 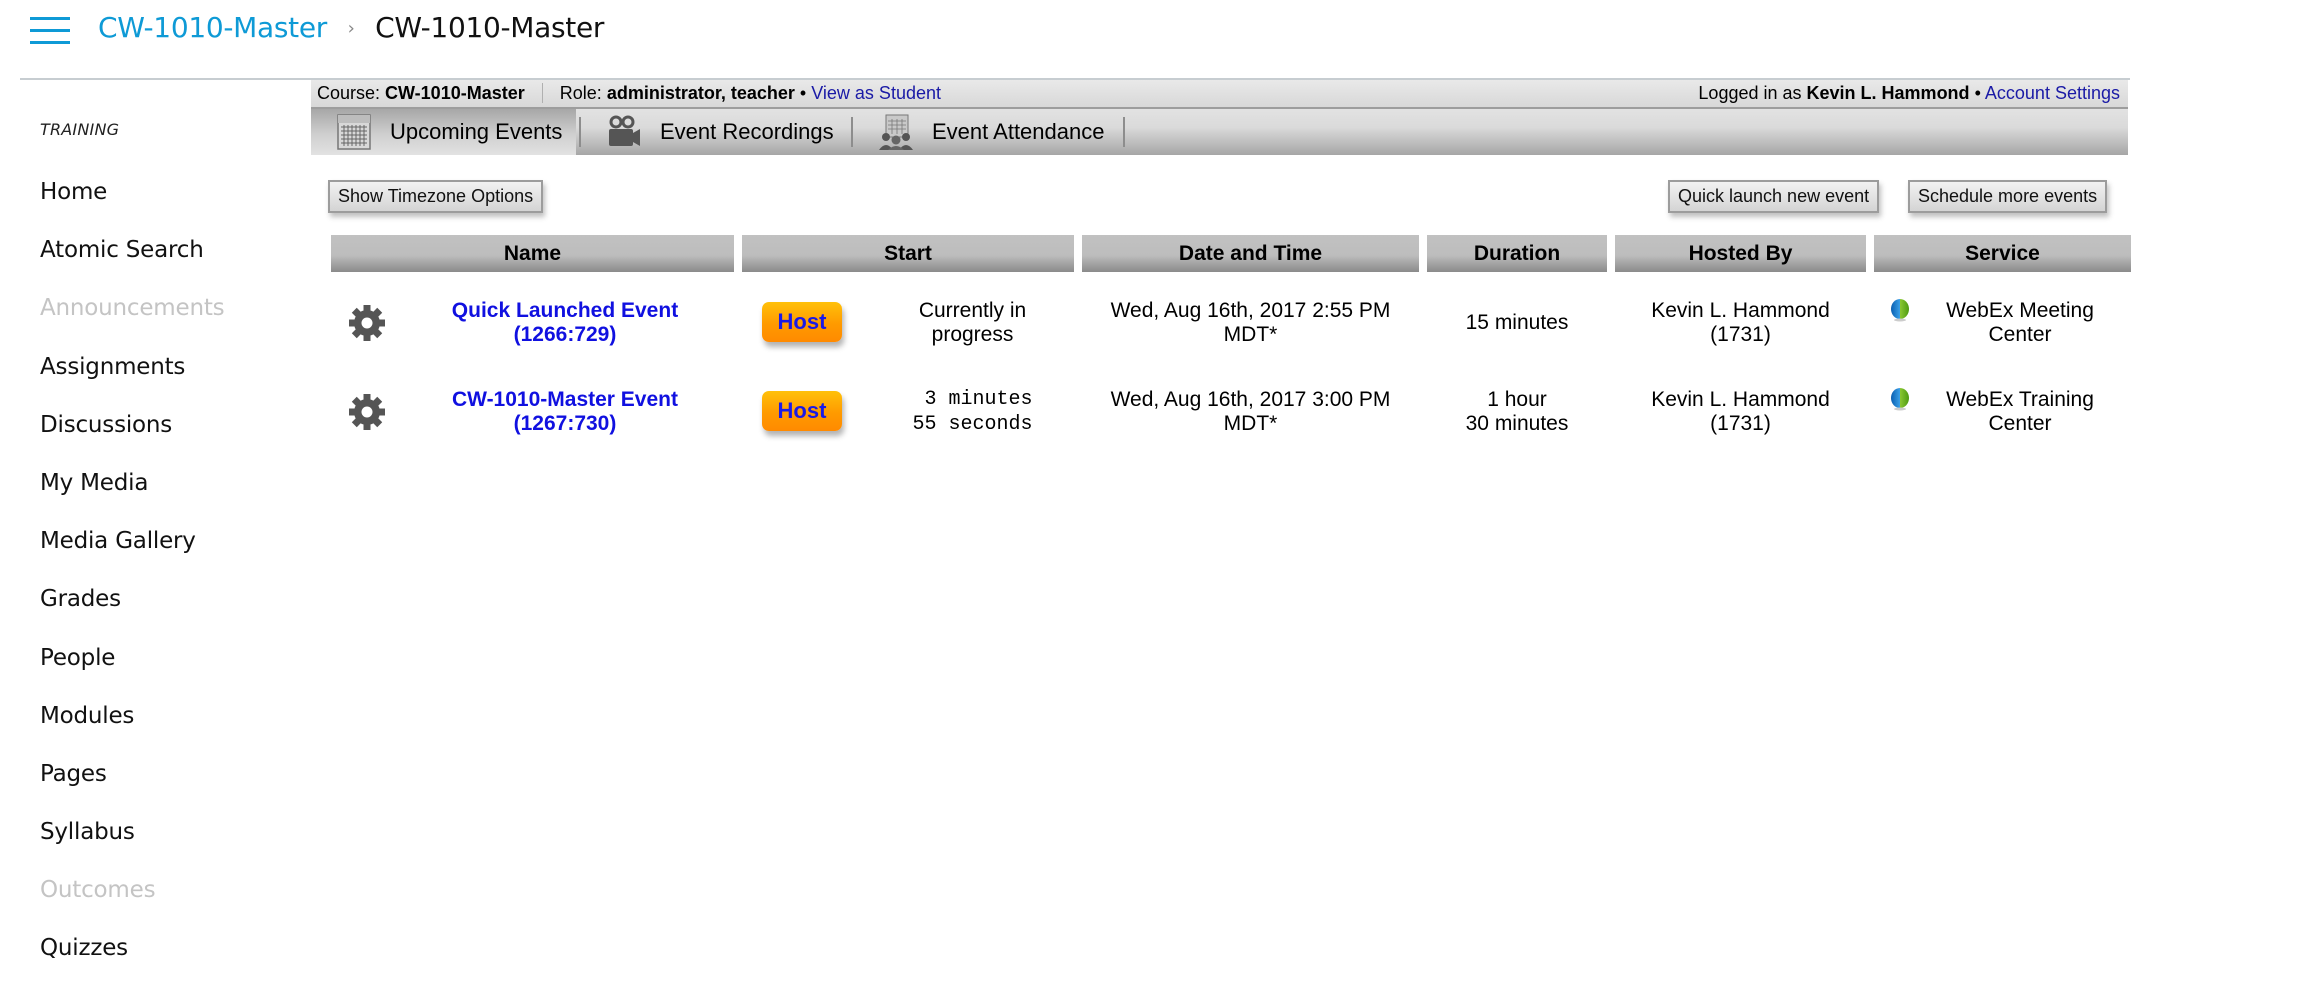 What do you see at coordinates (2002, 253) in the screenshot?
I see `column-header-service: Service` at bounding box center [2002, 253].